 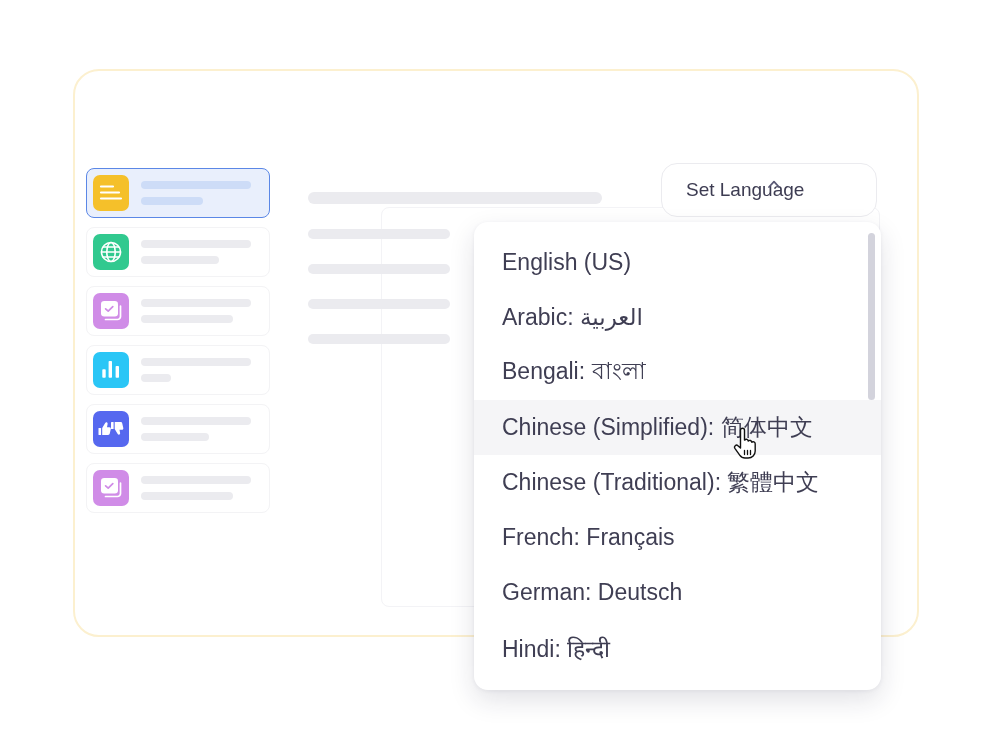 I want to click on menu-item: English (US), so click(x=677, y=262).